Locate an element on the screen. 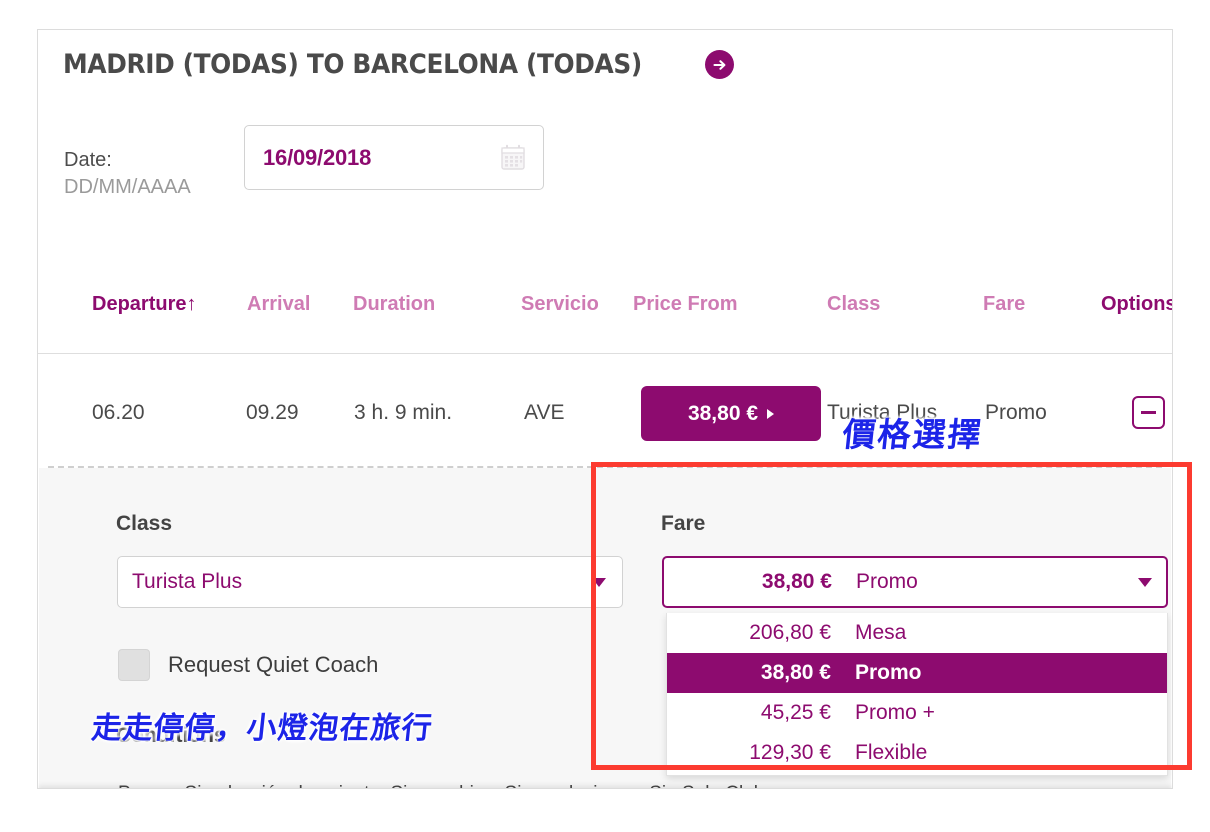 The image size is (1210, 832). column-header-servicio: Servicio is located at coordinates (560, 304).